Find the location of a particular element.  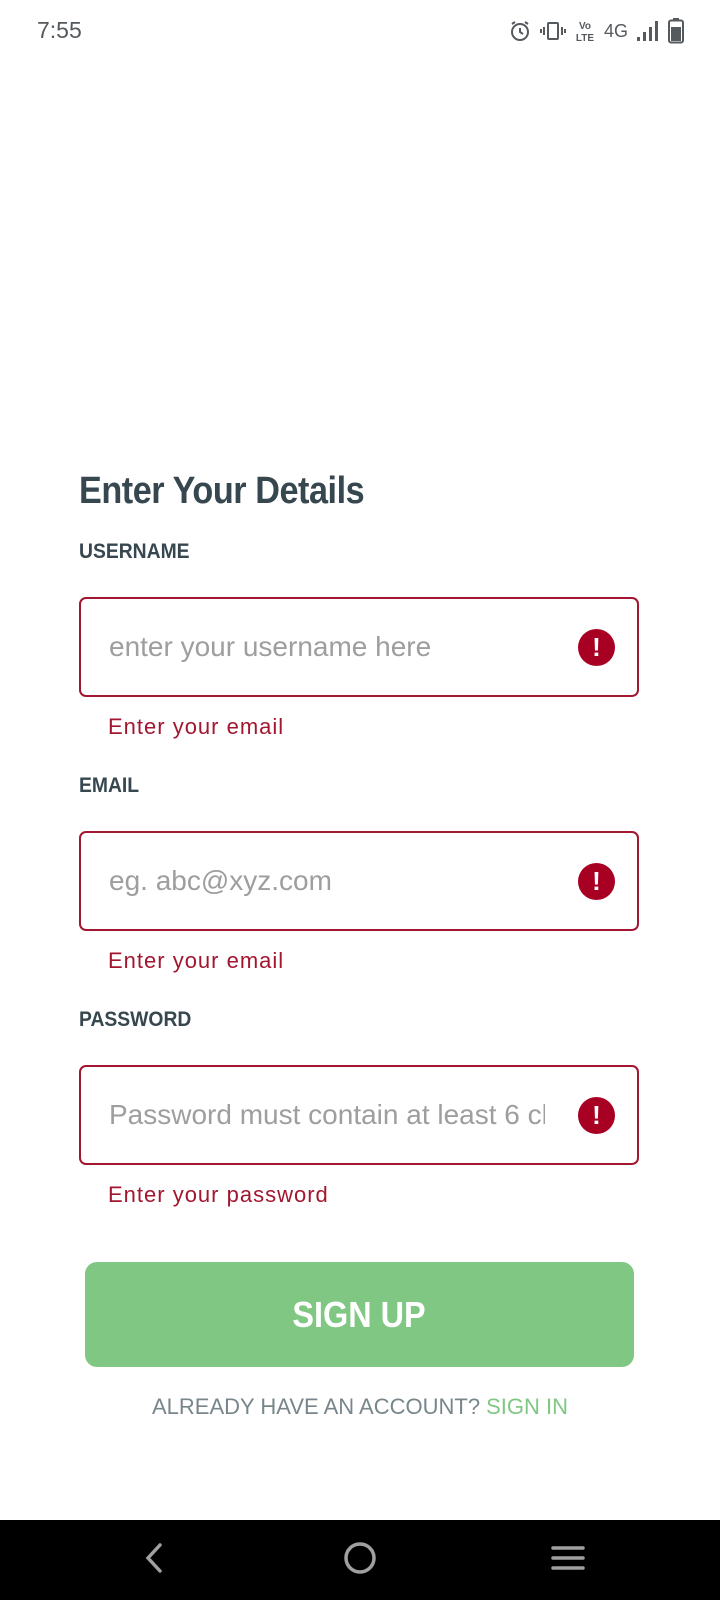

sign-in-link: SIGN IN is located at coordinates (527, 1406).